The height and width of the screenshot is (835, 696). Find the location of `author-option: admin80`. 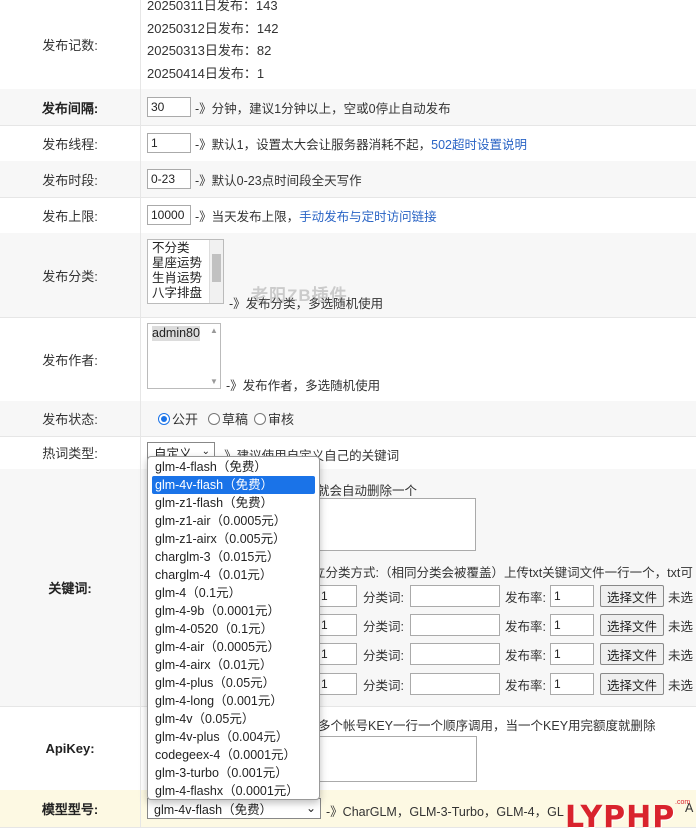

author-option: admin80 is located at coordinates (176, 333).